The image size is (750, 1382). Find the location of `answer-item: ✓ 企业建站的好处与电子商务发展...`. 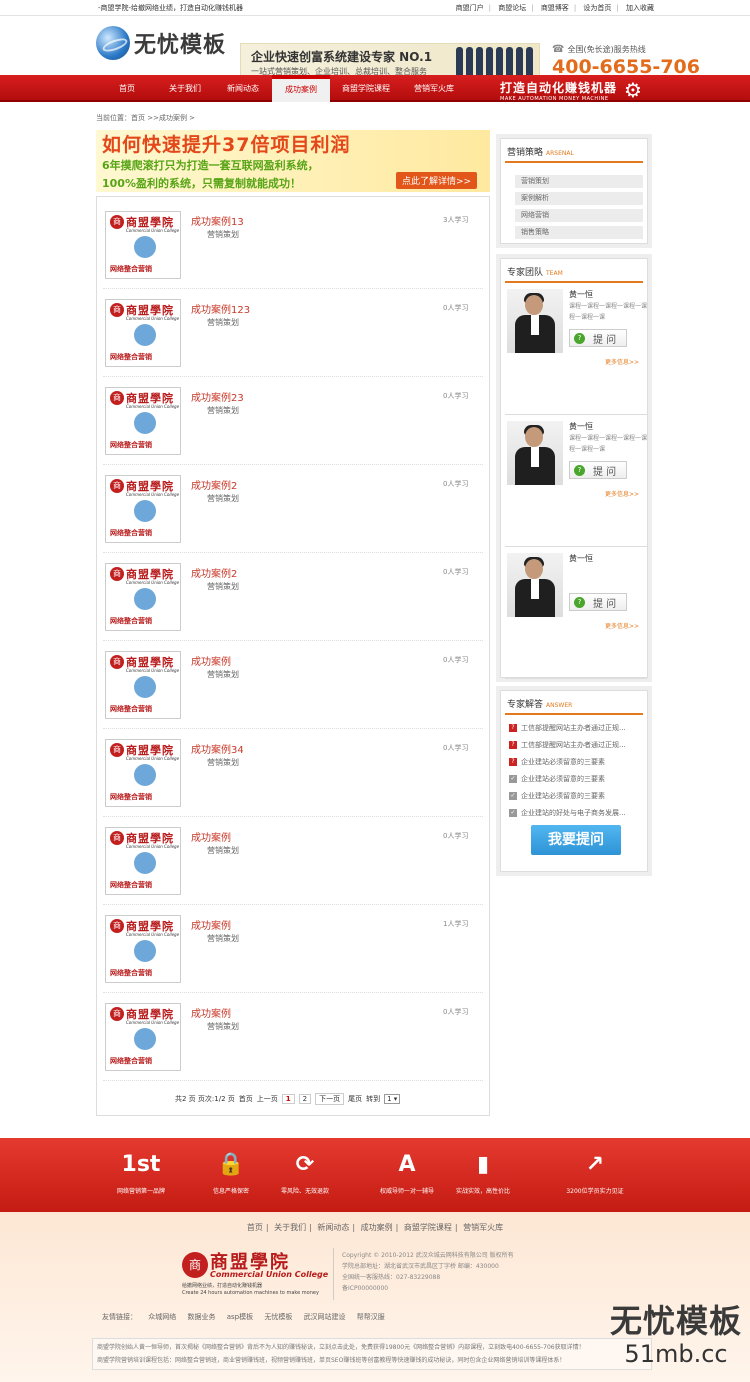

answer-item: ✓ 企业建站的好处与电子商务发展... is located at coordinates (567, 813).